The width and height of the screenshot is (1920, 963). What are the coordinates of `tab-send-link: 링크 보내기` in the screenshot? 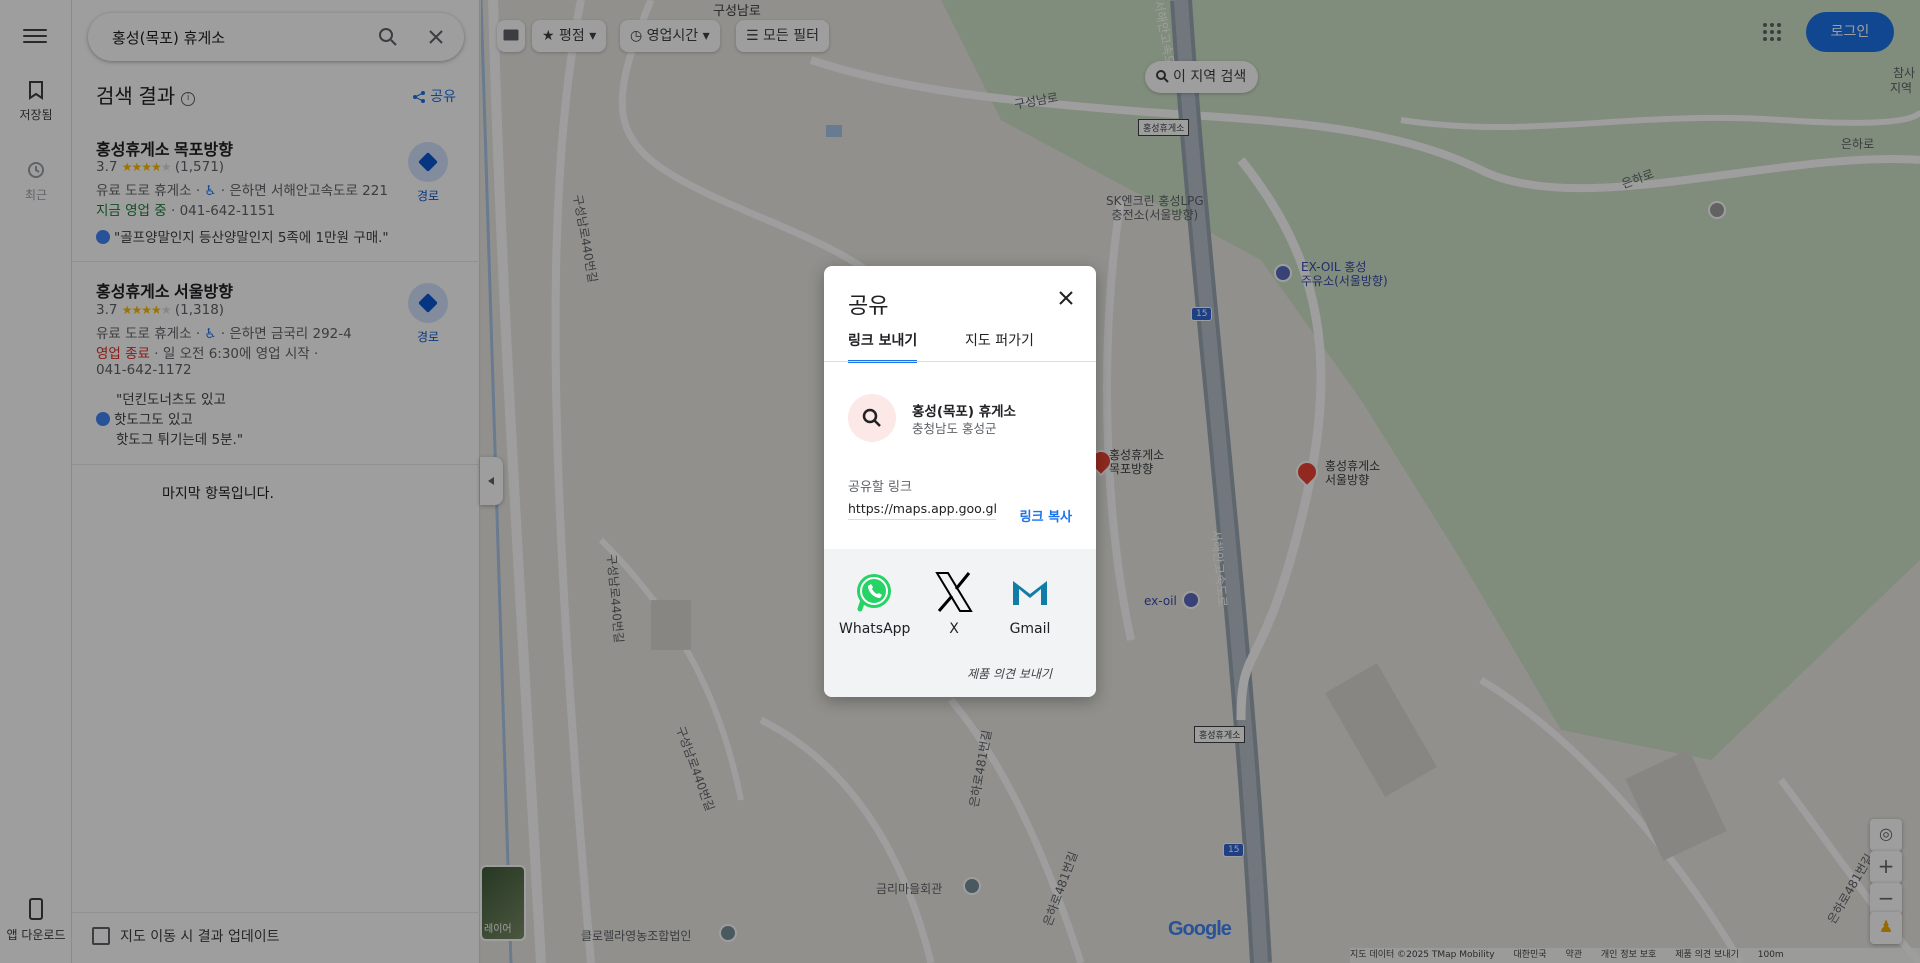 It's located at (883, 346).